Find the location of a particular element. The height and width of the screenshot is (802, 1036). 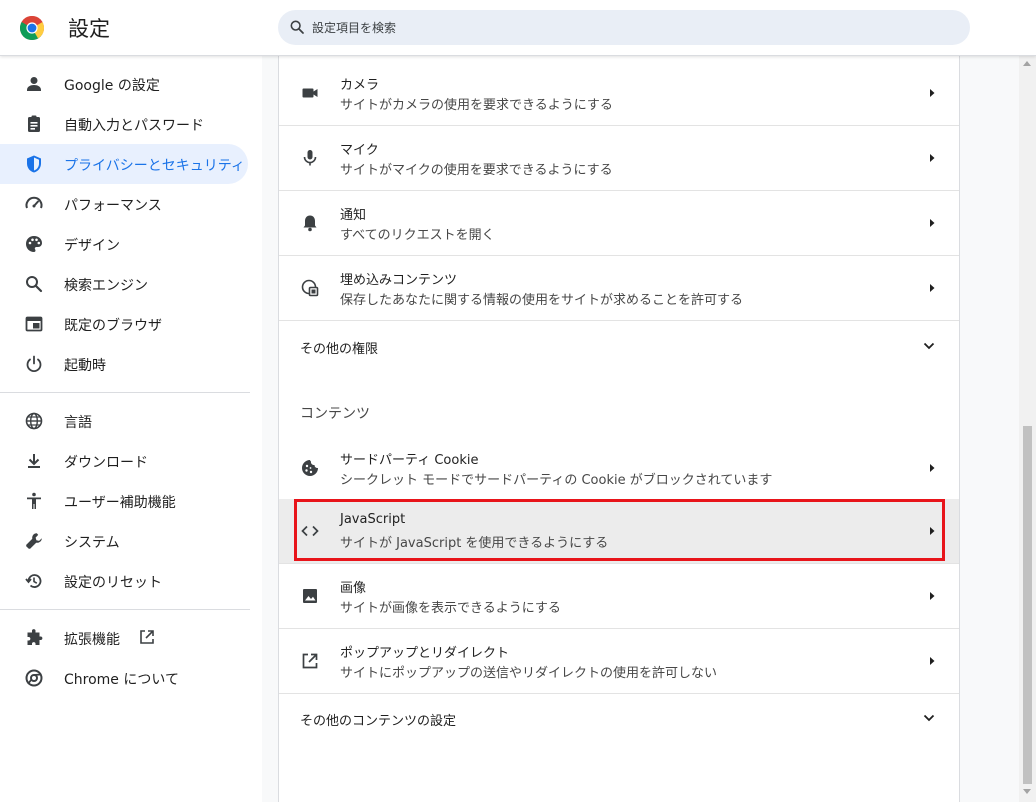

chrome-logo-icon is located at coordinates (32, 28).